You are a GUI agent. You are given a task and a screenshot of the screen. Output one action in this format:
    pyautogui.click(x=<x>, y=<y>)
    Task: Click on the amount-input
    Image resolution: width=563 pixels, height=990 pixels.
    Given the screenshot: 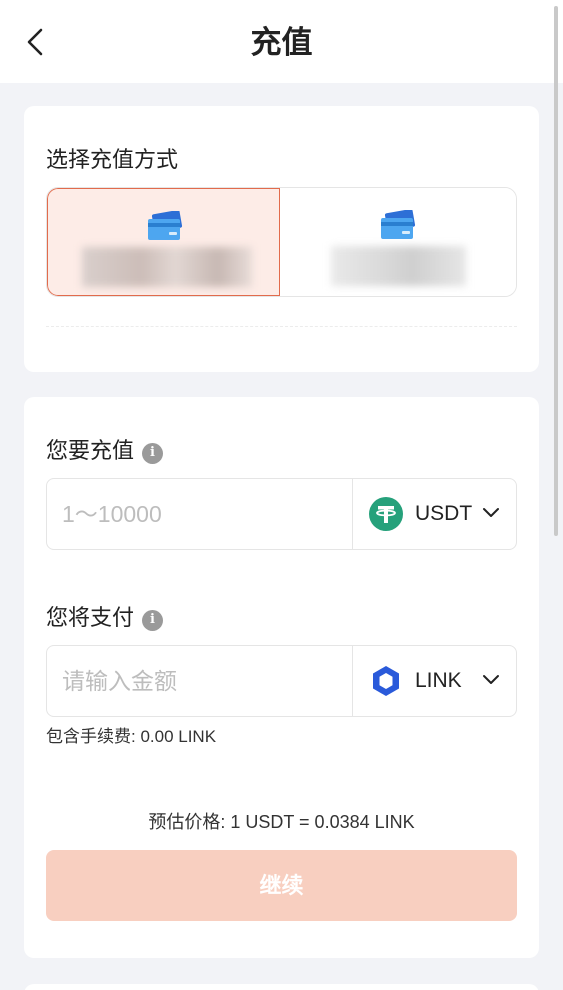 What is the action you would take?
    pyautogui.click(x=199, y=514)
    